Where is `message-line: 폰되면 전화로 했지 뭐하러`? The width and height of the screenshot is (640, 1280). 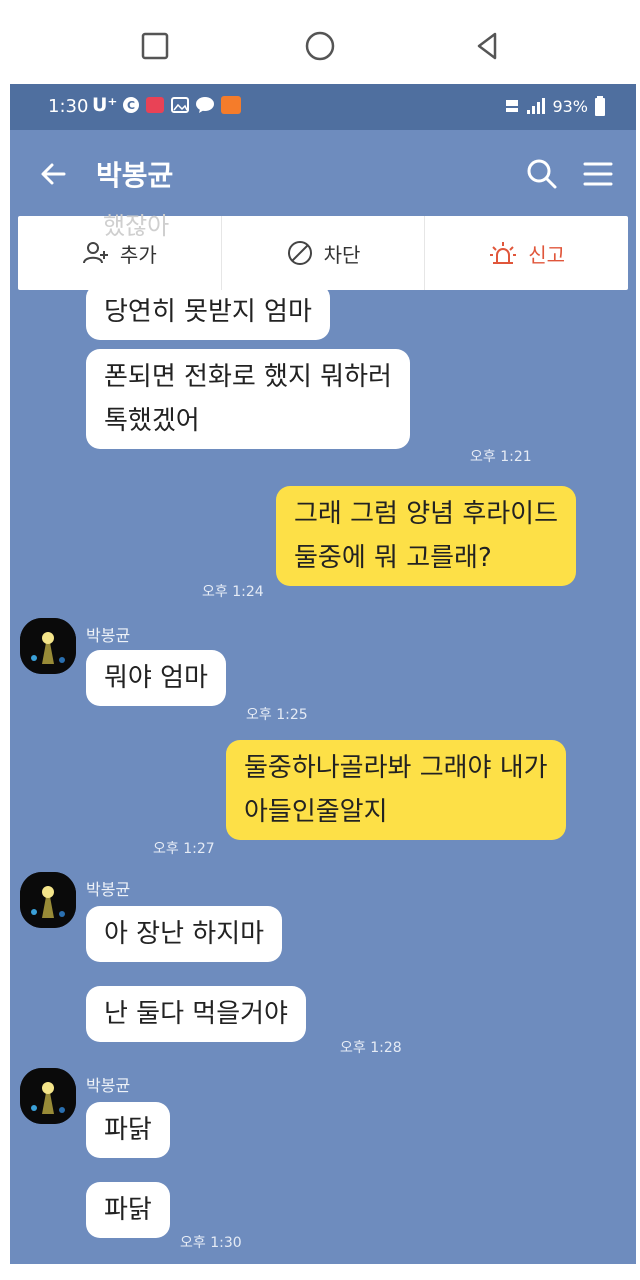
message-line: 폰되면 전화로 했지 뭐하러 is located at coordinates (248, 377).